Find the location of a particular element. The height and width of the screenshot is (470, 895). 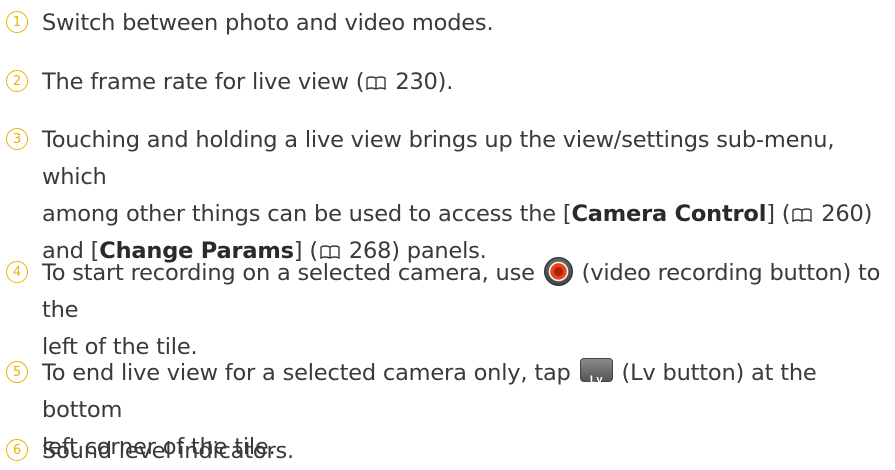

item-6-text: Sound level indicators. is located at coordinates (168, 451).